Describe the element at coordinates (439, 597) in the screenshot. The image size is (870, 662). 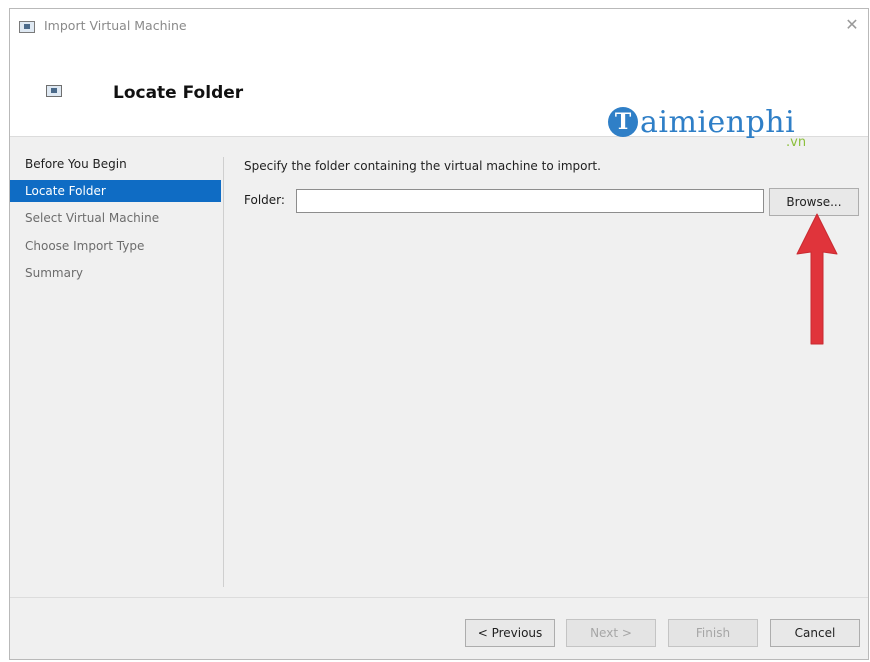
I see `footer-divider` at that location.